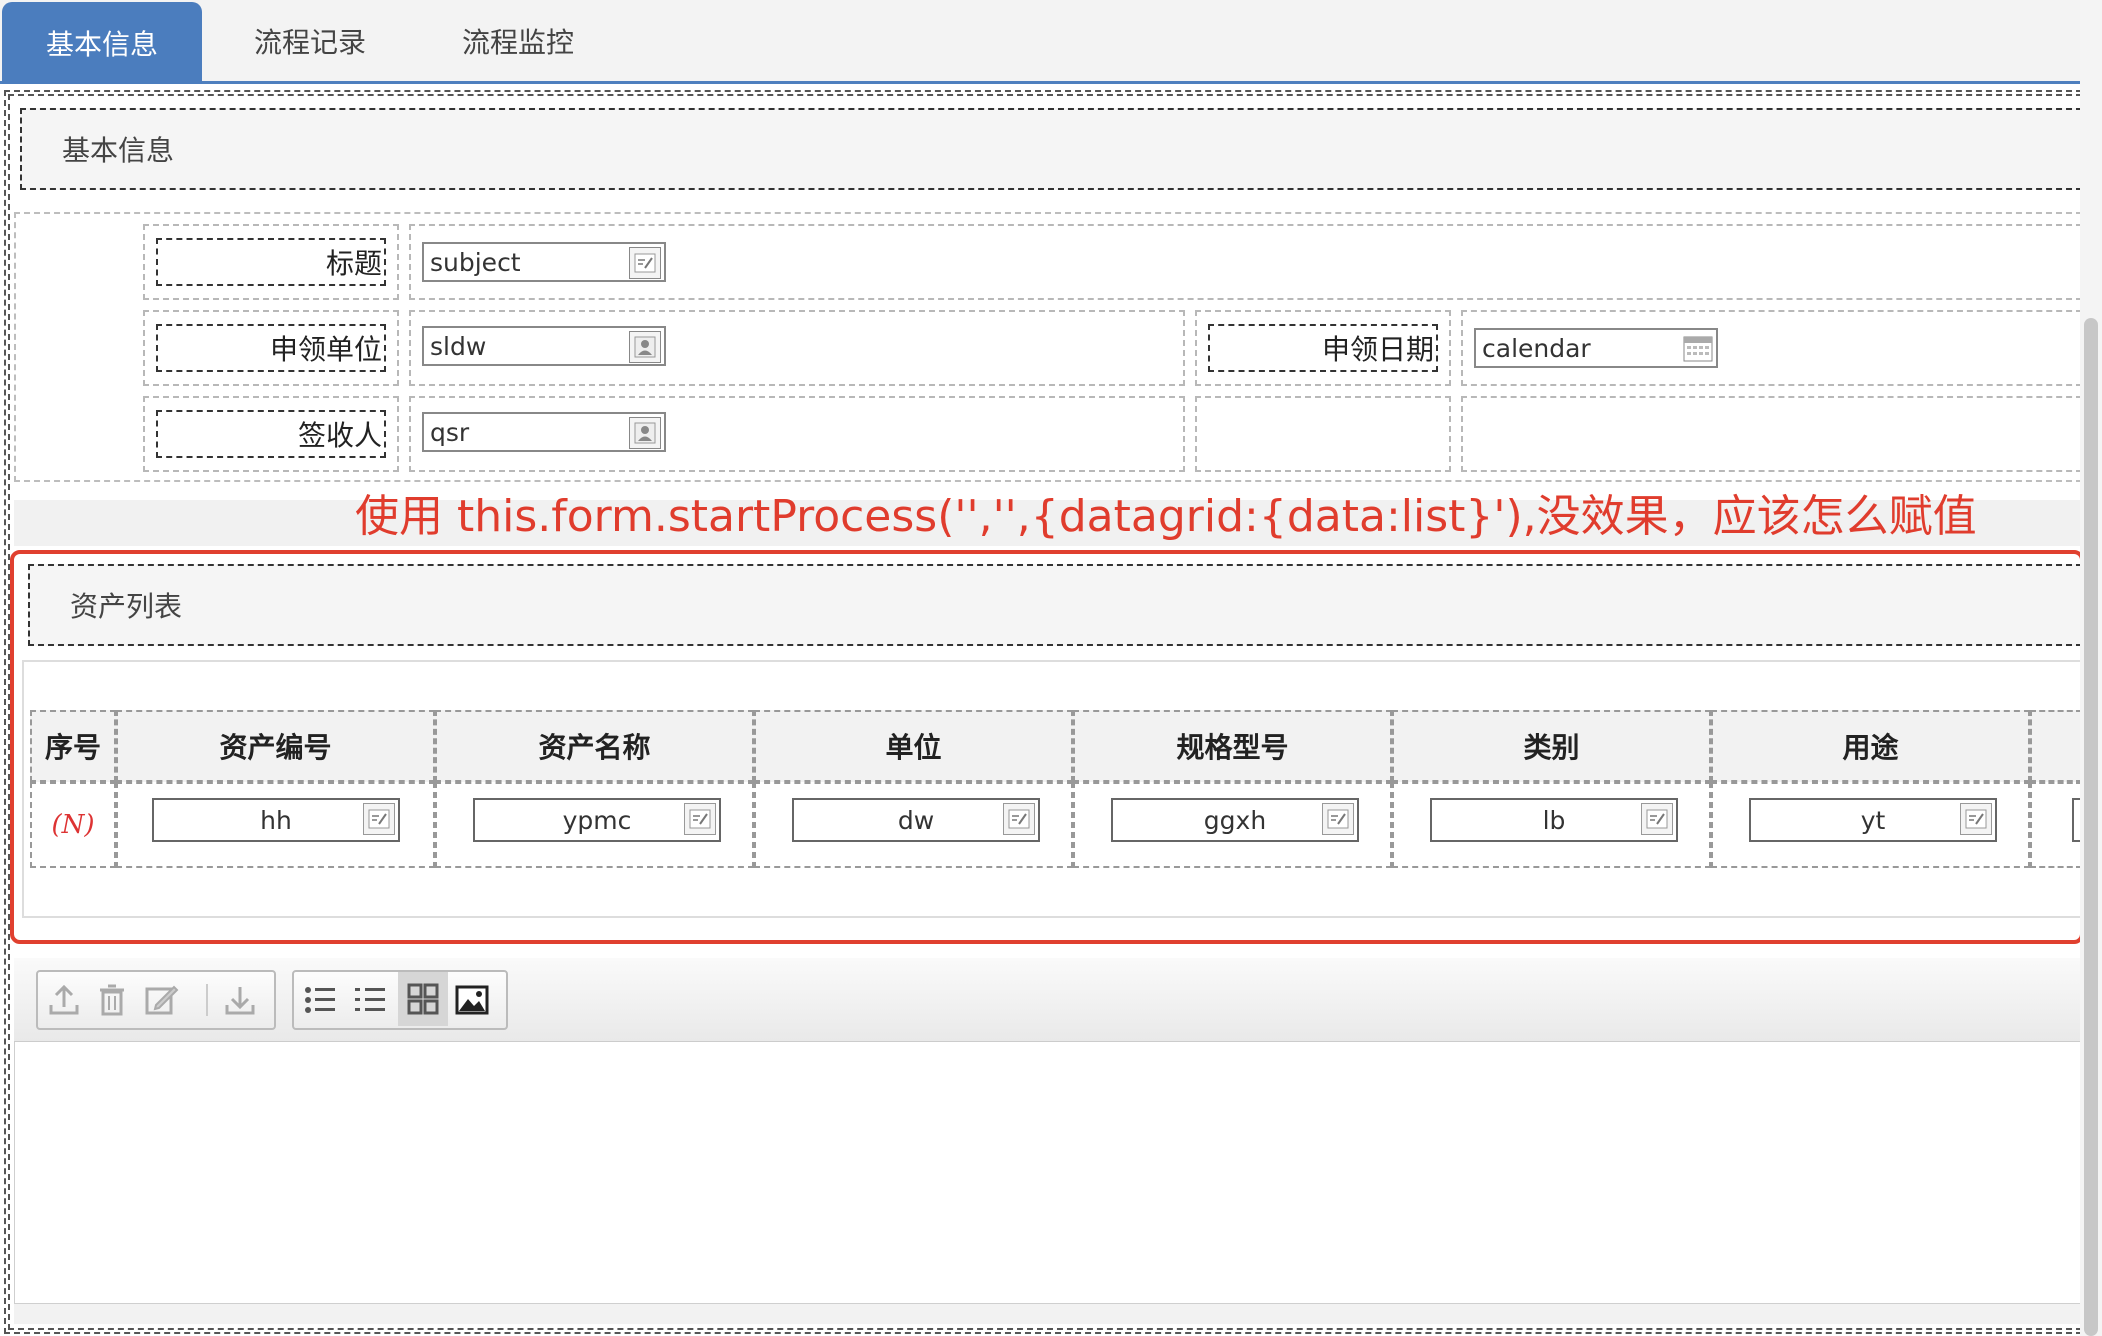  Describe the element at coordinates (1323, 348) in the screenshot. I see `date-label: 申领日期` at that location.